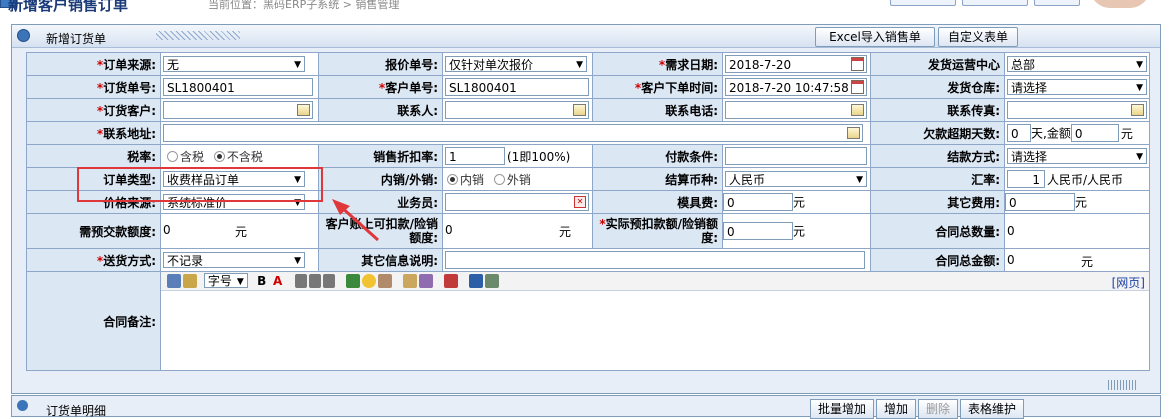 The image size is (1171, 419). What do you see at coordinates (1123, 385) in the screenshot?
I see `resize-handle` at bounding box center [1123, 385].